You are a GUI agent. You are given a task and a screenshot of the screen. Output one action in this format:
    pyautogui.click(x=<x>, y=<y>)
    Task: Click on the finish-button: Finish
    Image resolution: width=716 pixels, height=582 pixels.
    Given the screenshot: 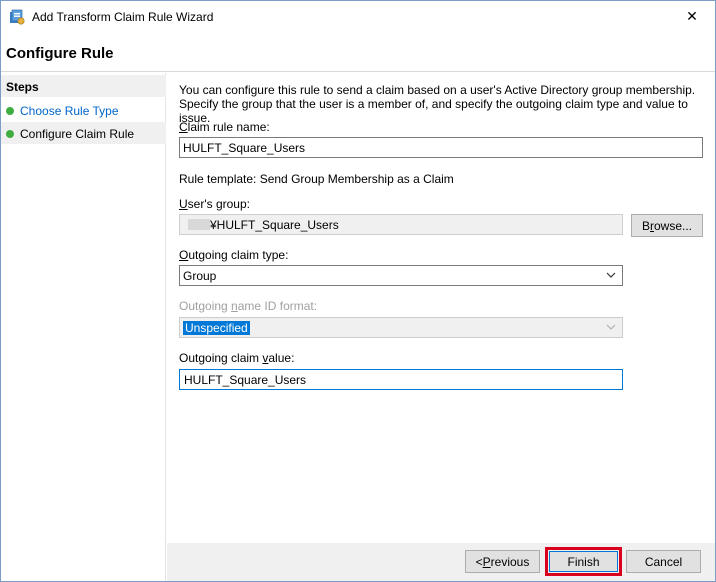 What is the action you would take?
    pyautogui.click(x=583, y=561)
    